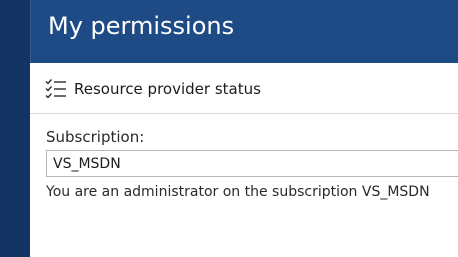 This screenshot has height=257, width=458. What do you see at coordinates (15, 128) in the screenshot?
I see `portal-left-strip` at bounding box center [15, 128].